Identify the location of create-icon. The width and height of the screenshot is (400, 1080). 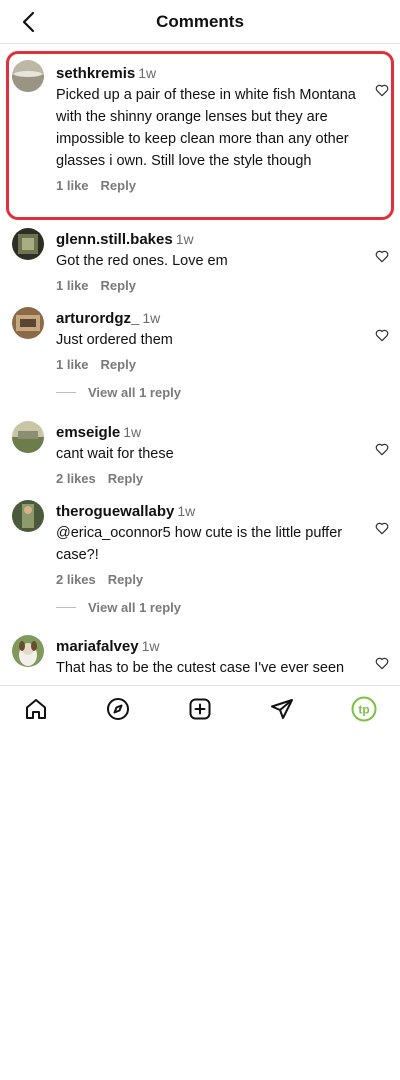
(200, 709).